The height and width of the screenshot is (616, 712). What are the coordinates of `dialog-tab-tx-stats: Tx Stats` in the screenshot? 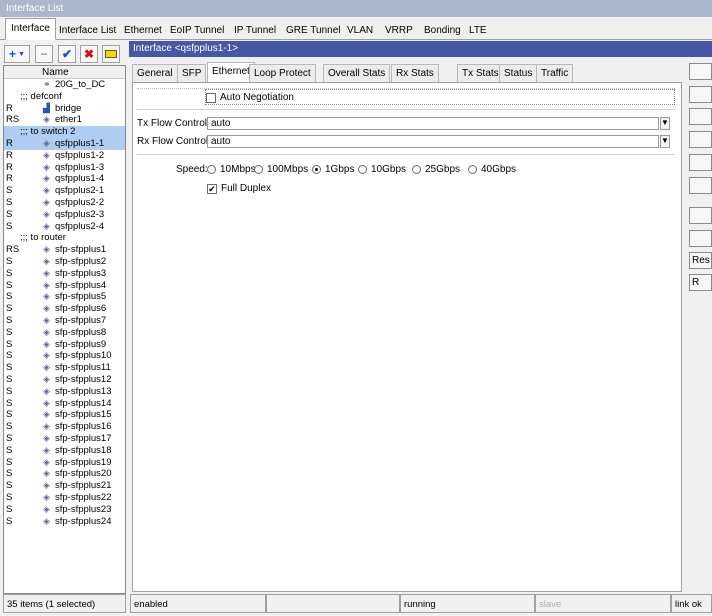 It's located at (480, 73).